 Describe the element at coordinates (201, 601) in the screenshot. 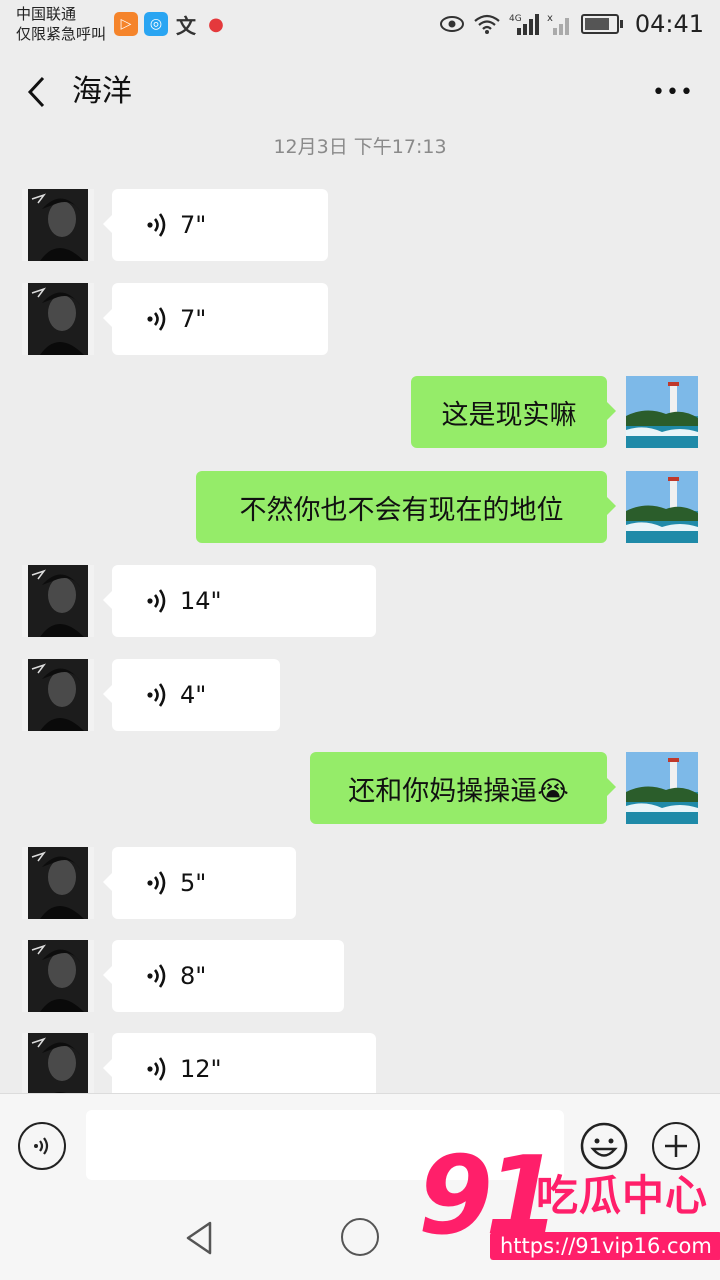

I see `voice-duration: 14"` at that location.